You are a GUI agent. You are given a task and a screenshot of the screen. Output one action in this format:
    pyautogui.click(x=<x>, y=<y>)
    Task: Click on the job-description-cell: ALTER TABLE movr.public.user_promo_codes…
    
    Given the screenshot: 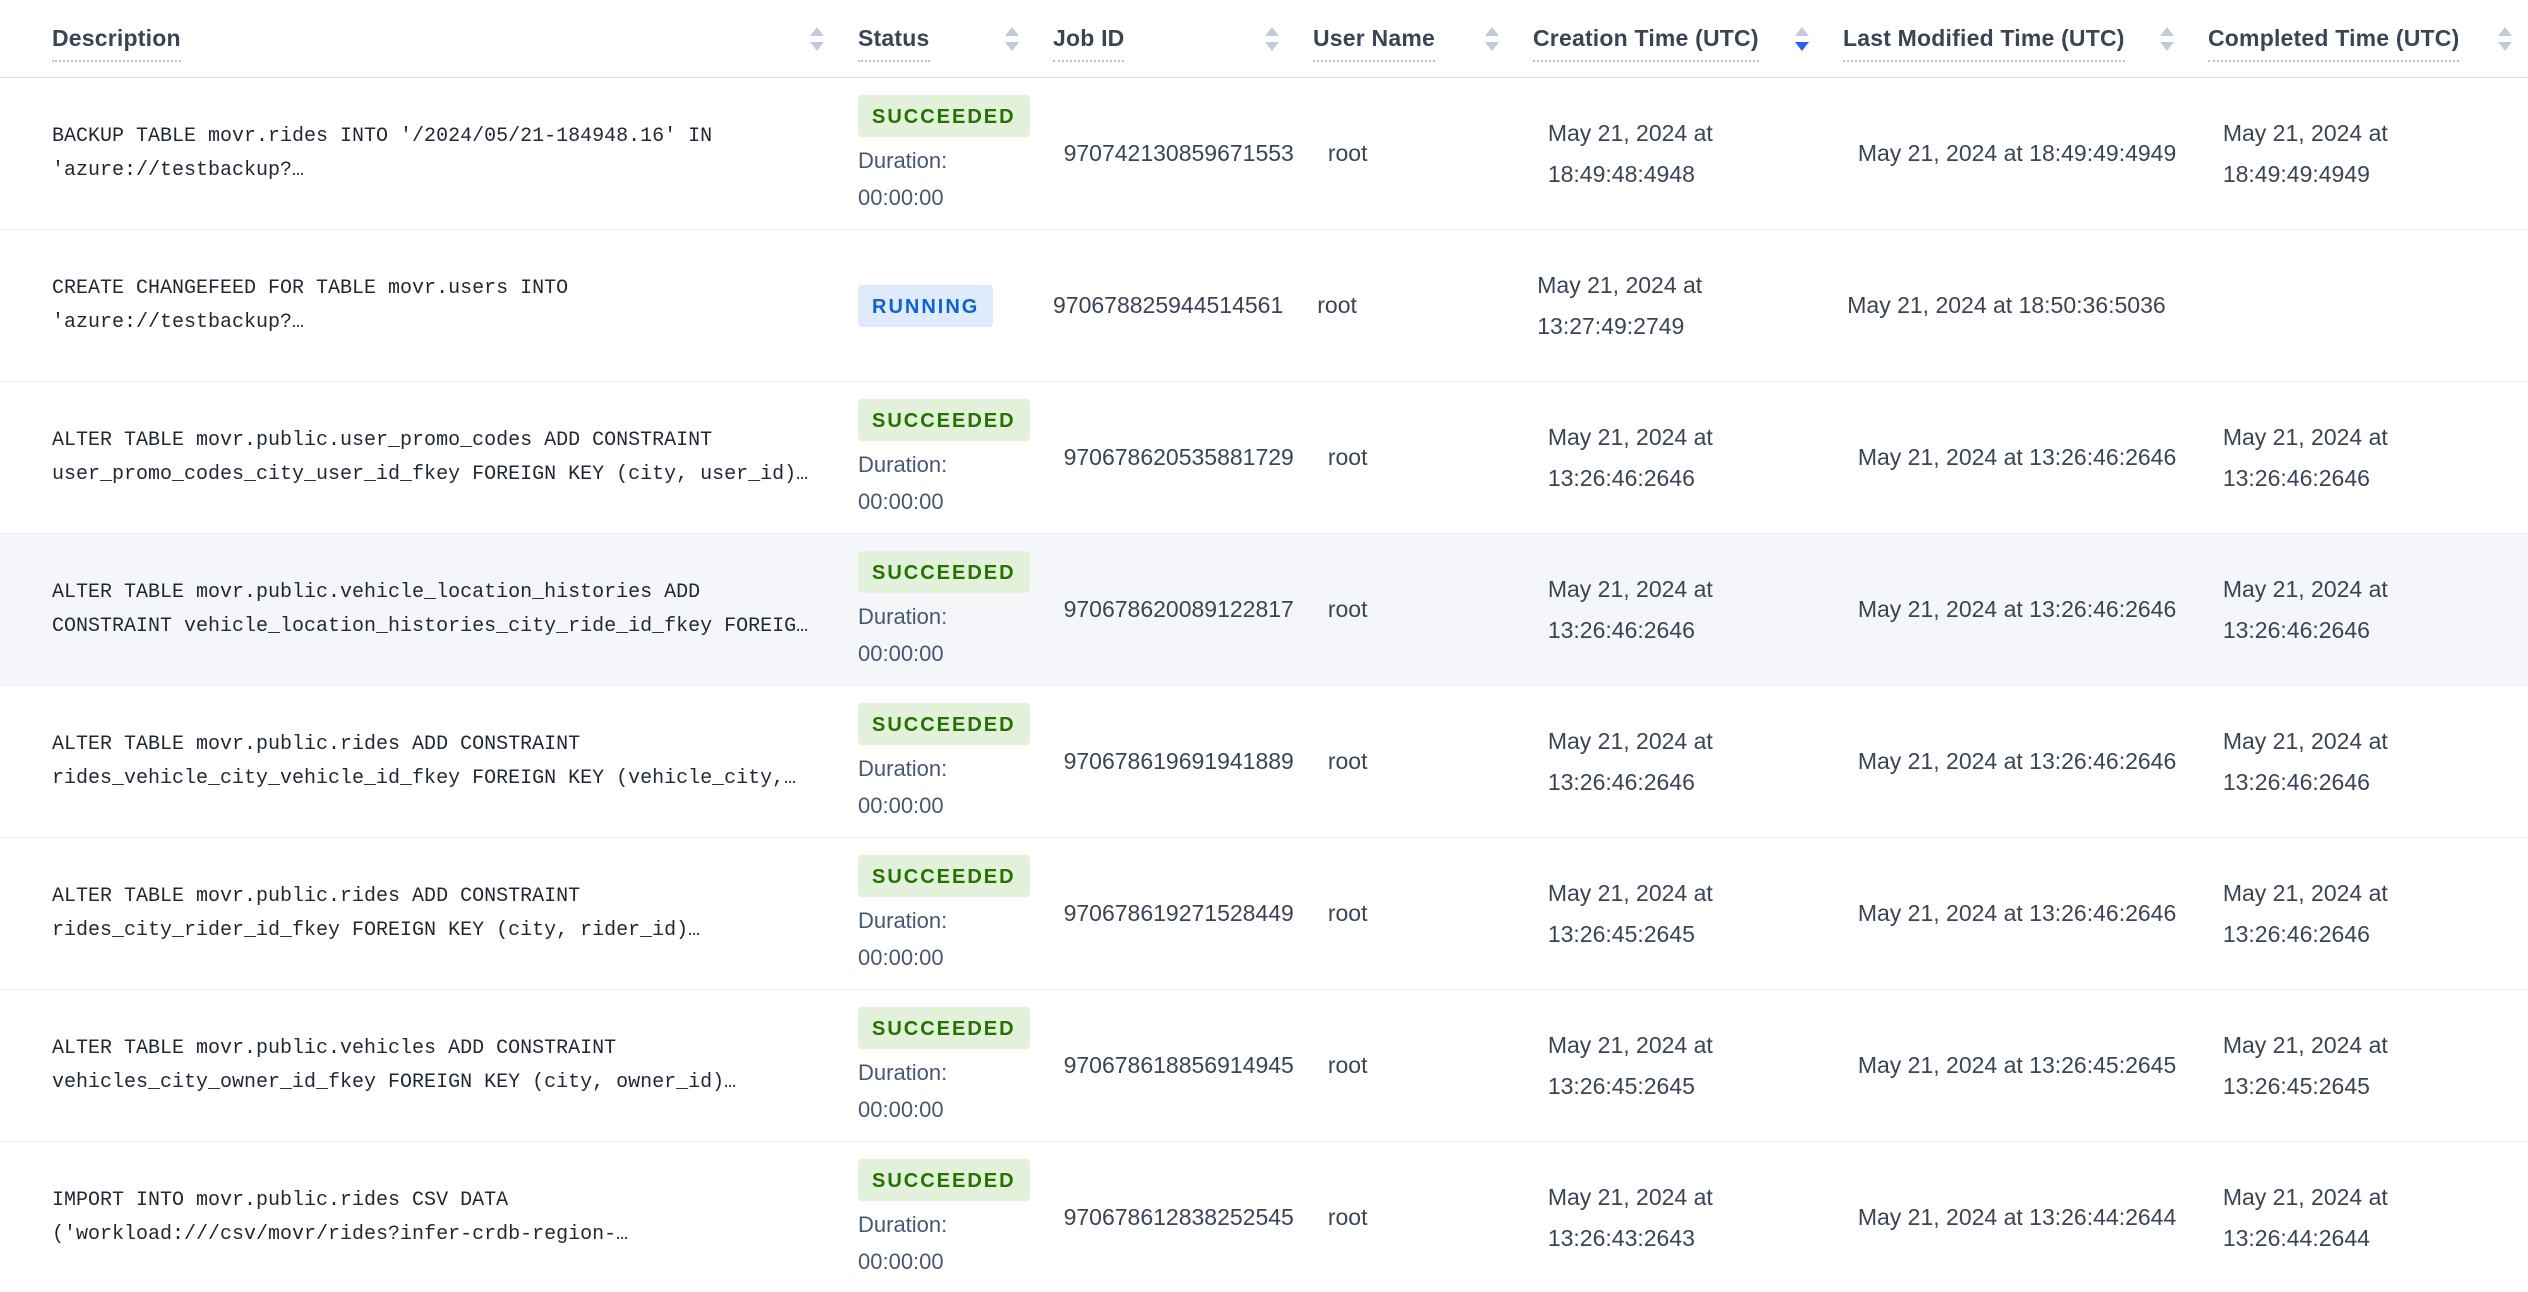 What is the action you would take?
    pyautogui.click(x=420, y=457)
    